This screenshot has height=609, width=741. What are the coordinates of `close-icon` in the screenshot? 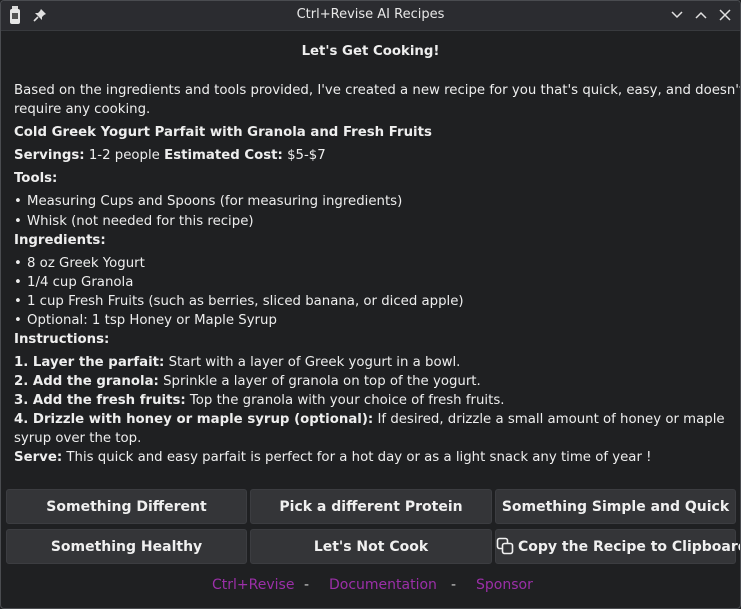 It's located at (725, 15).